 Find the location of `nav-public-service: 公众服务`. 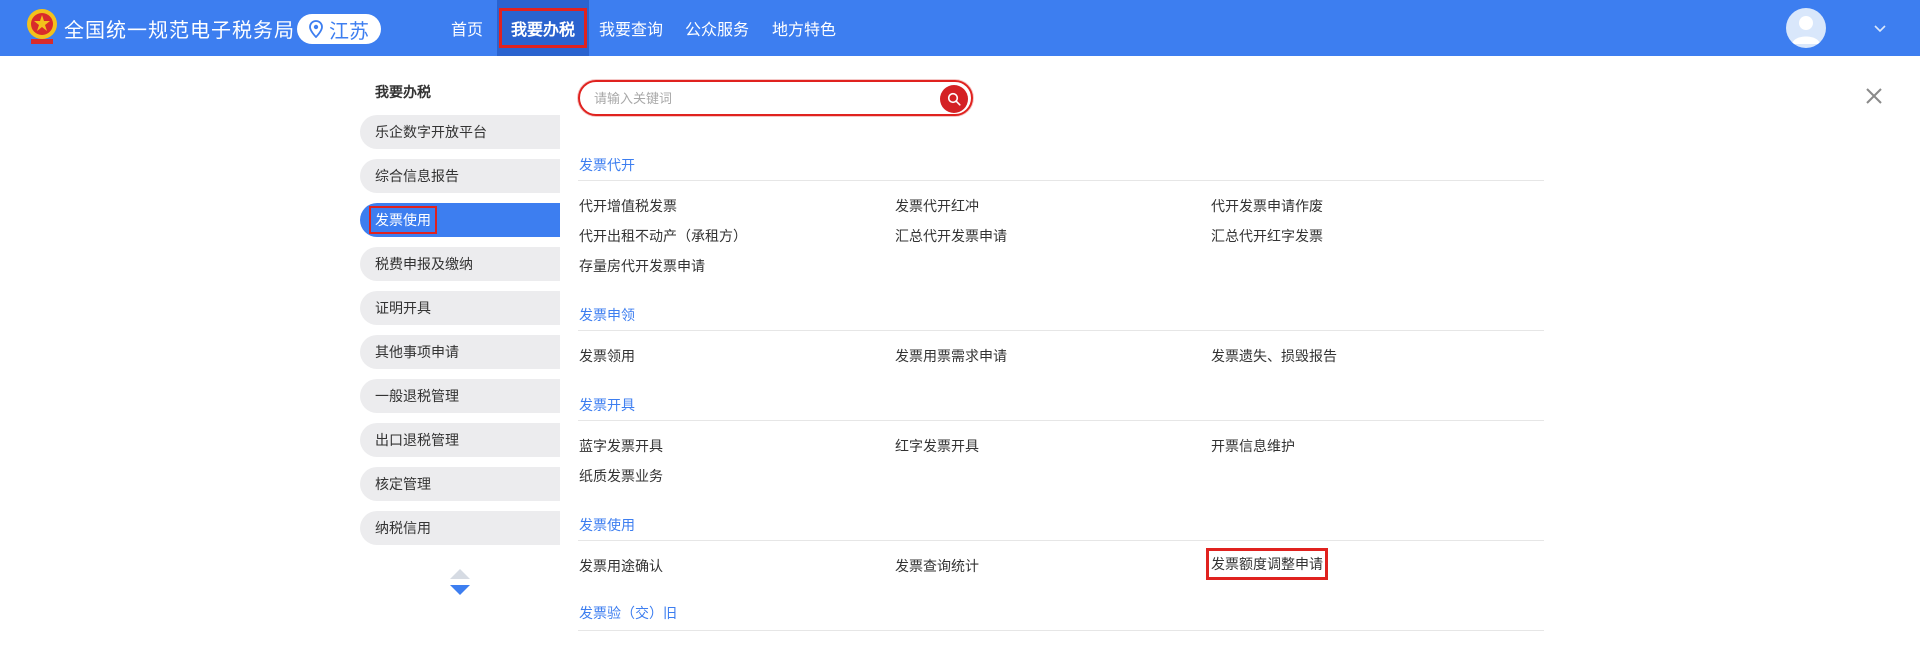

nav-public-service: 公众服务 is located at coordinates (717, 28).